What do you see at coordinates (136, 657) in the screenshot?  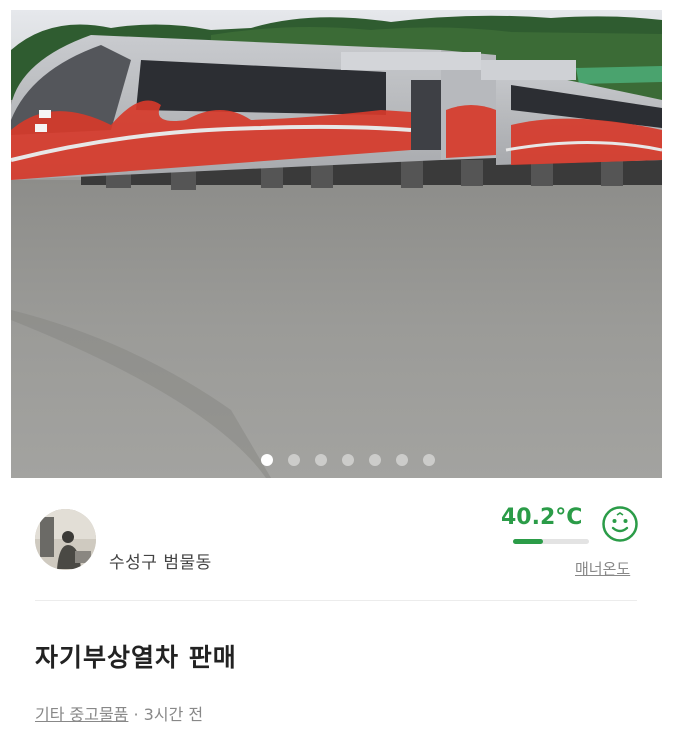 I see `listing-title: 자기부상열차 판매` at bounding box center [136, 657].